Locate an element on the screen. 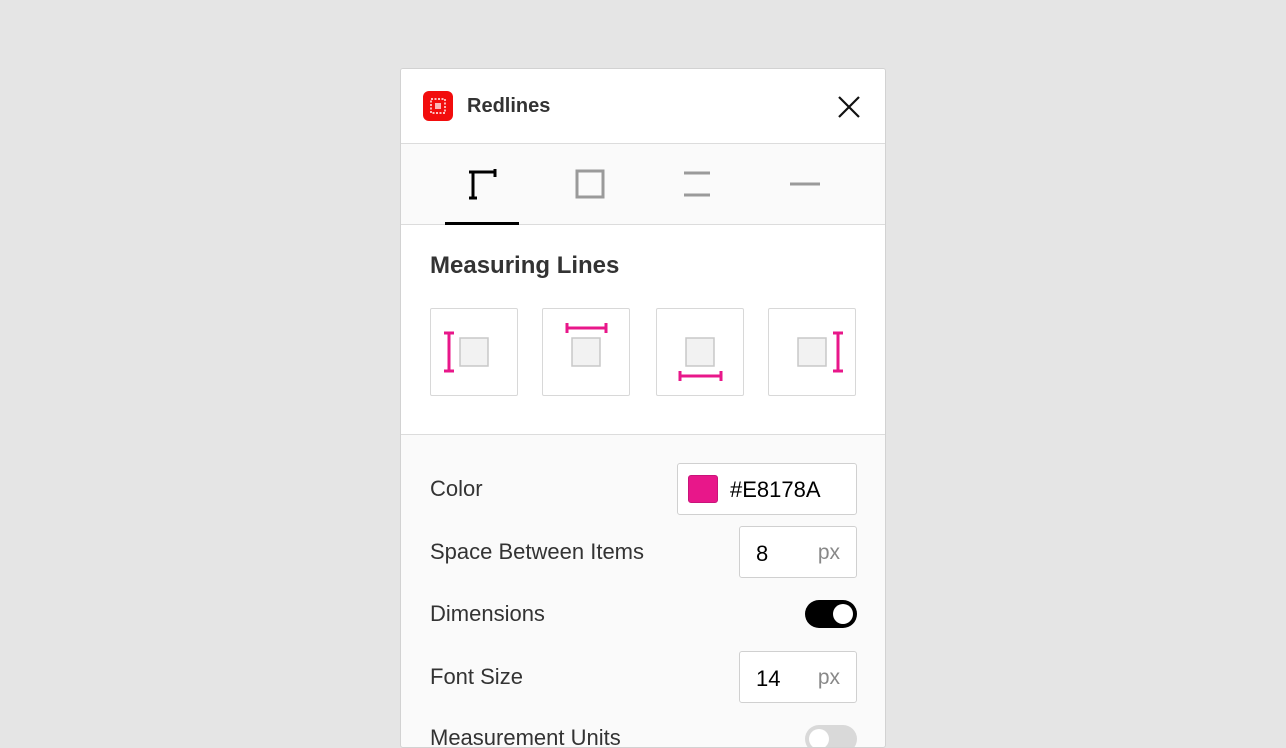 The width and height of the screenshot is (1286, 748). space-between-input: 8 px is located at coordinates (798, 552).